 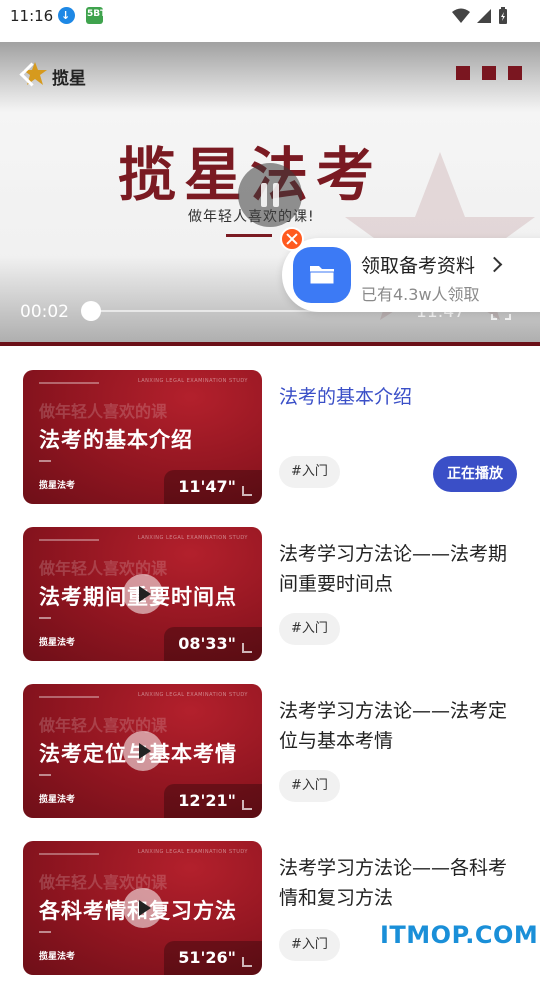 I want to click on brand-name: 揽星, so click(x=69, y=79).